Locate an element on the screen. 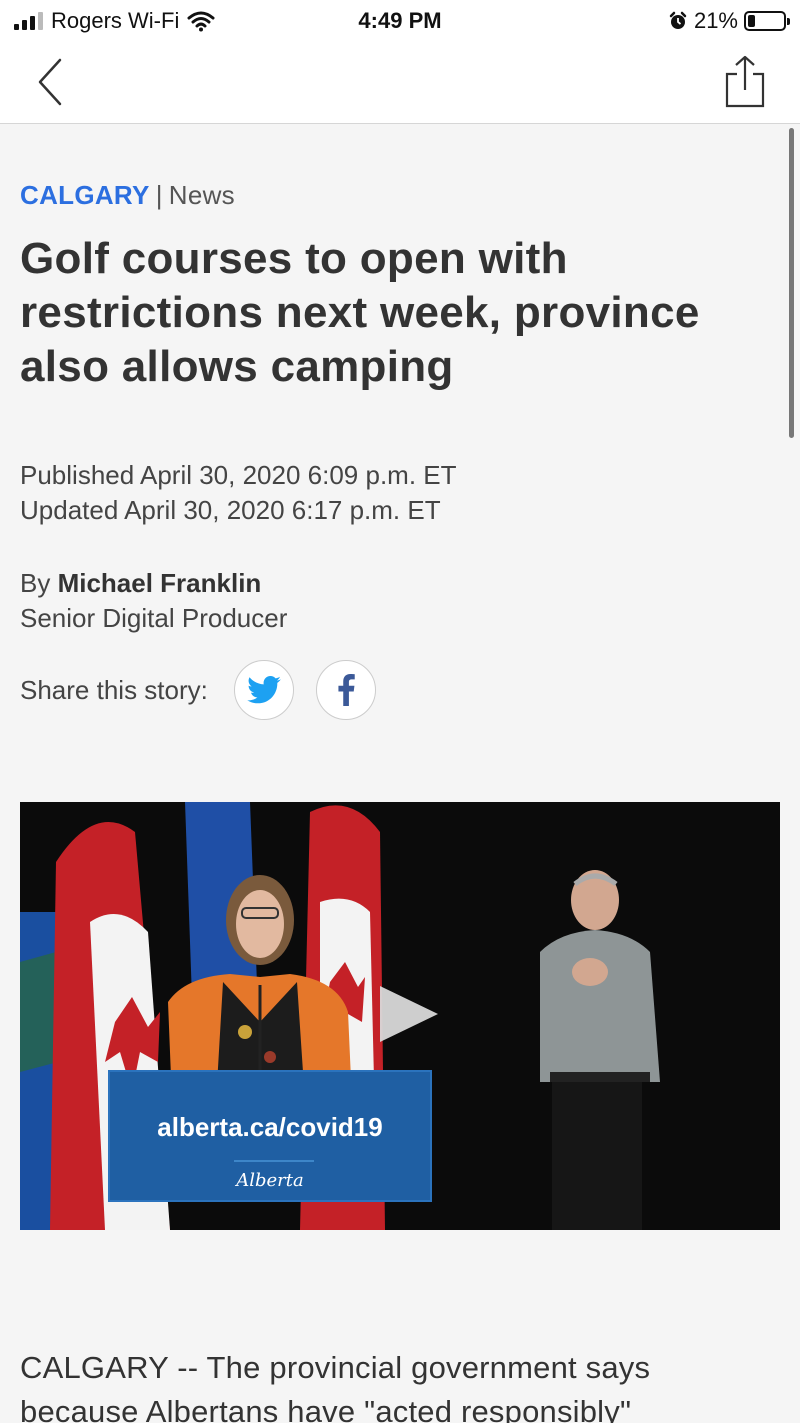 The width and height of the screenshot is (800, 1423). byline-prefix: By is located at coordinates (35, 583).